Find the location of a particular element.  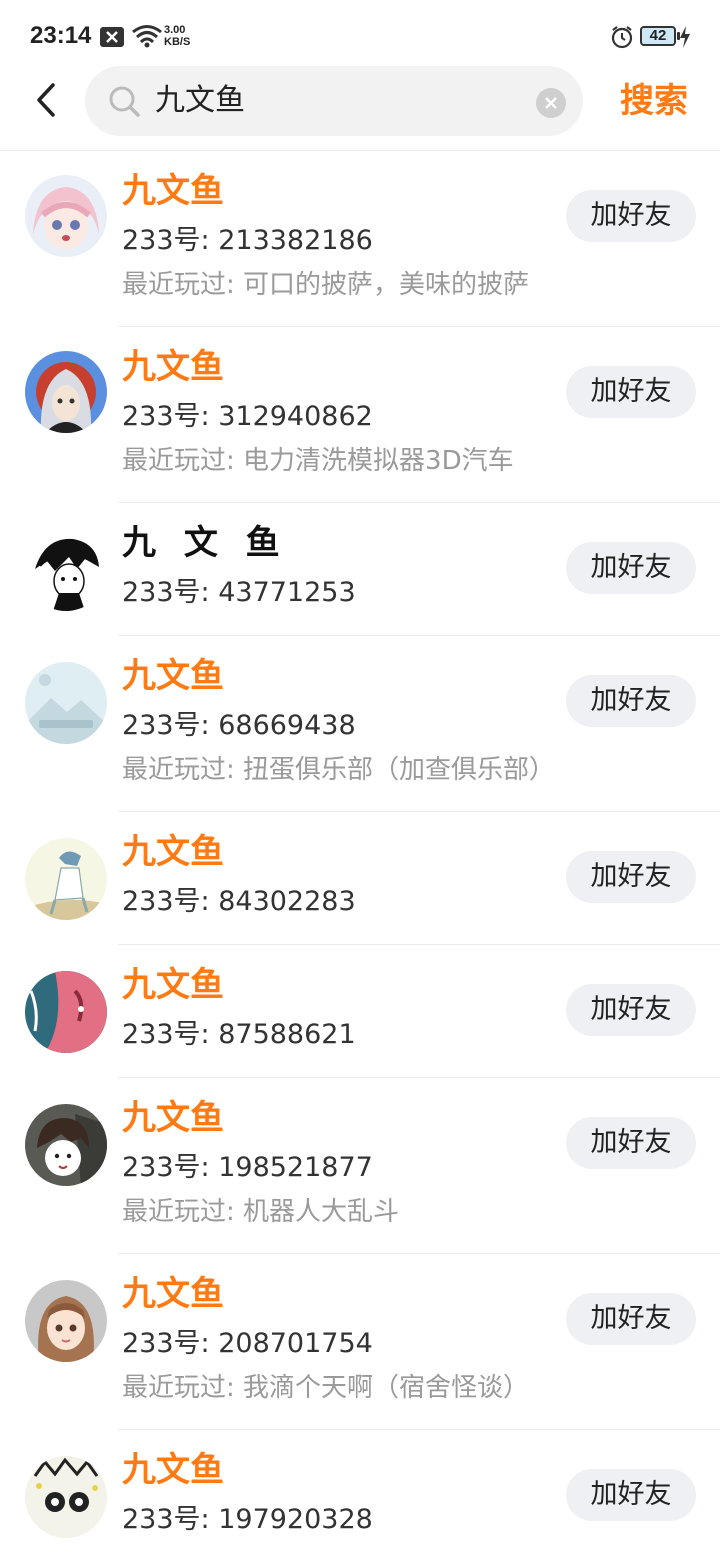

network-speed-value: 3.00 is located at coordinates (175, 30).